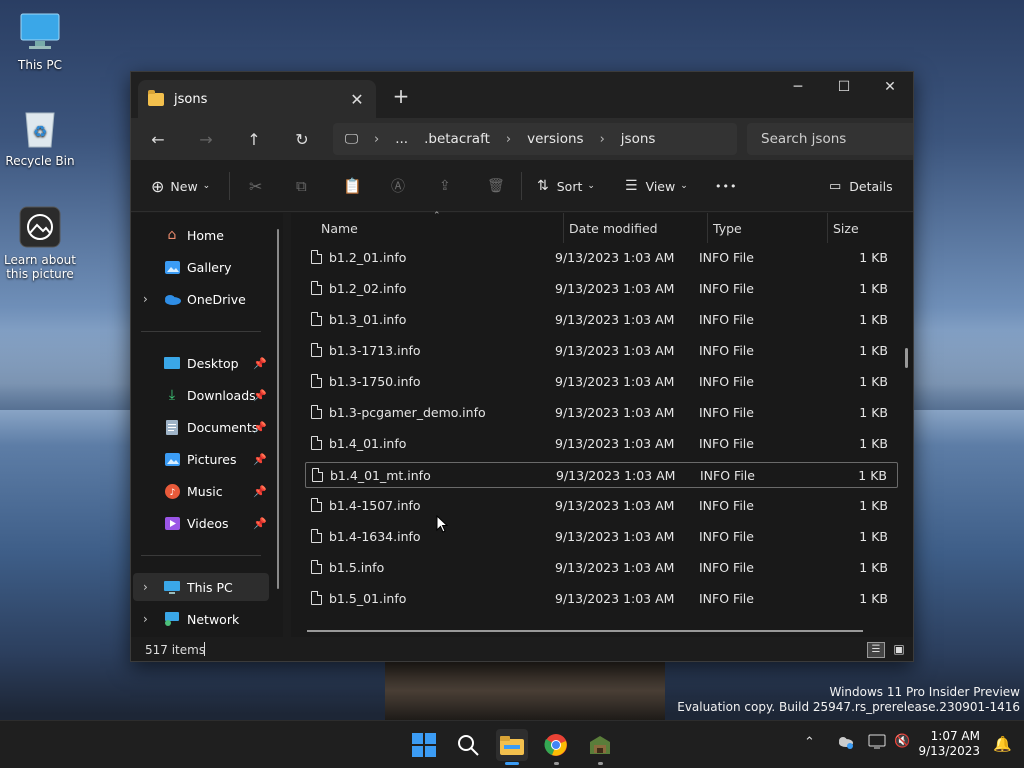 This screenshot has width=1024, height=768. What do you see at coordinates (899, 650) in the screenshot?
I see `tiles-view-icon: ▣` at bounding box center [899, 650].